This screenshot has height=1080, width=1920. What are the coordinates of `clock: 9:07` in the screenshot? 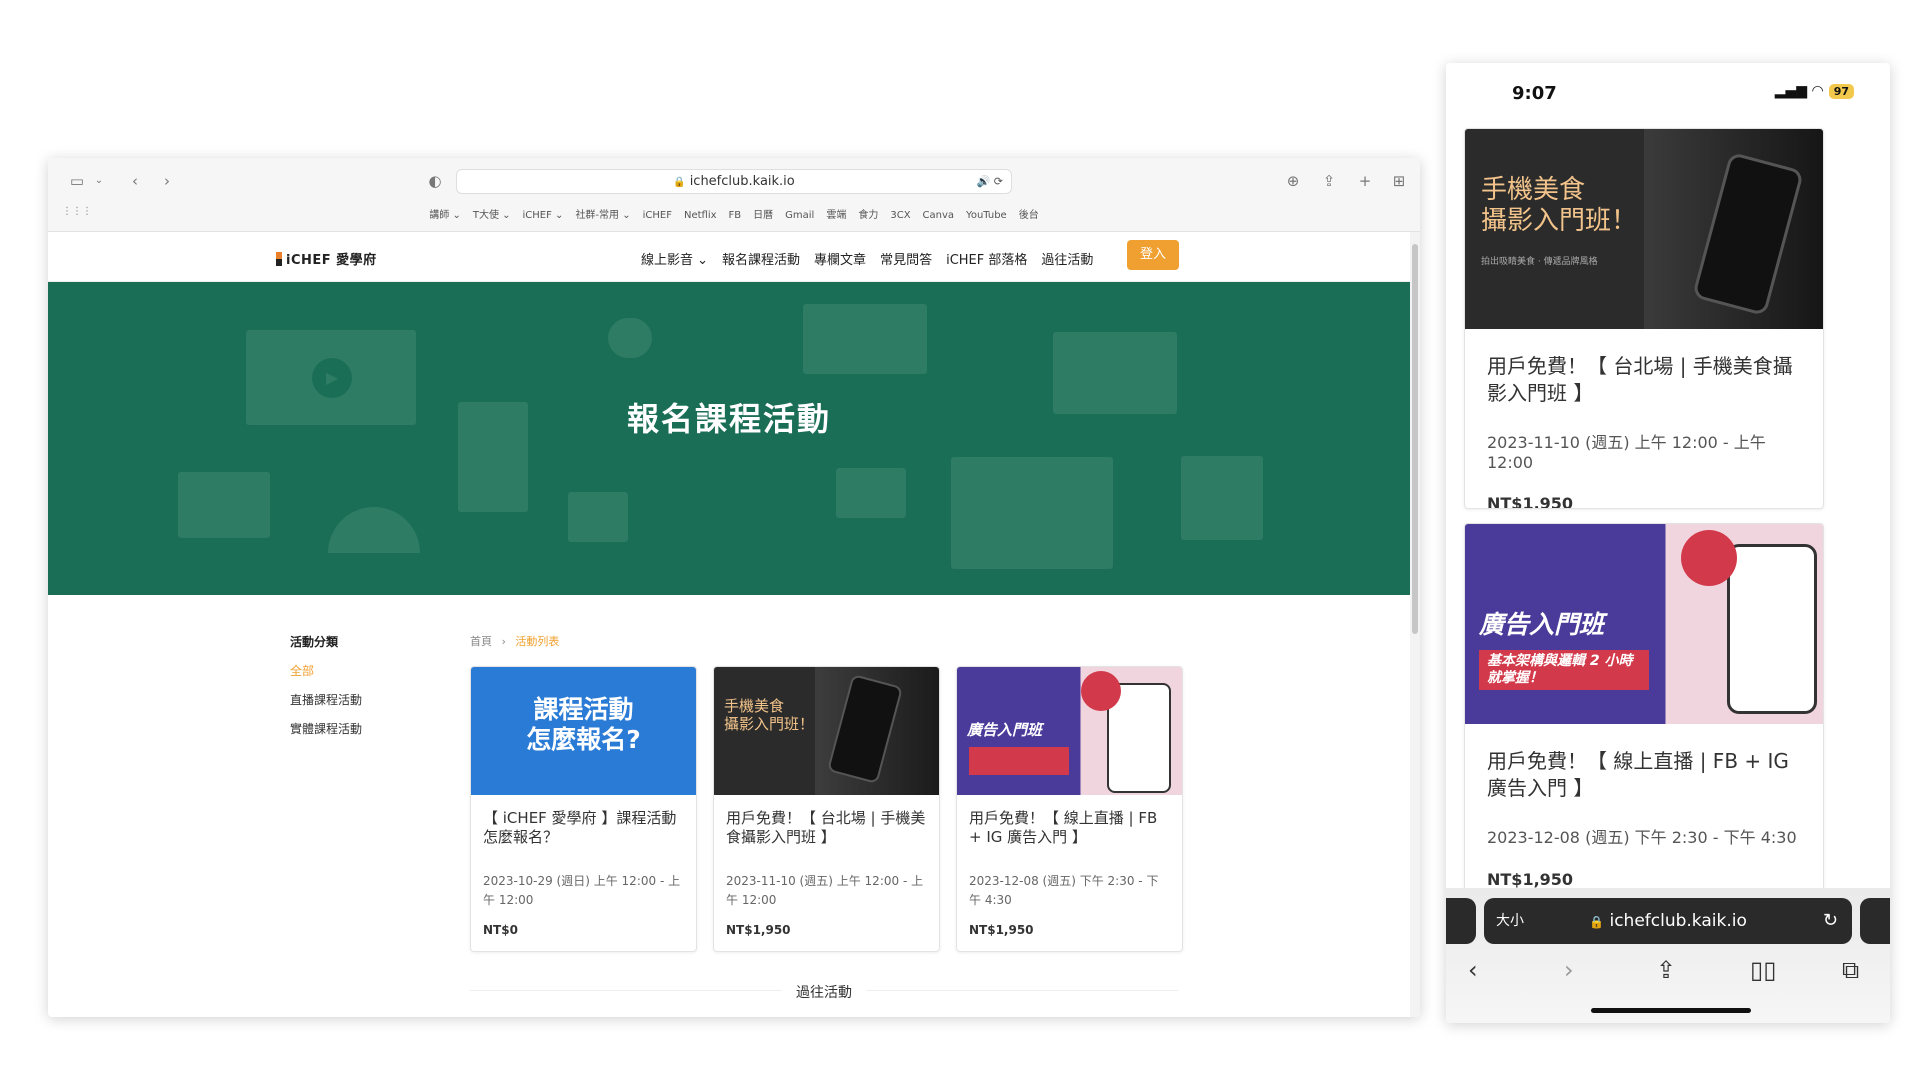 It's located at (1534, 93).